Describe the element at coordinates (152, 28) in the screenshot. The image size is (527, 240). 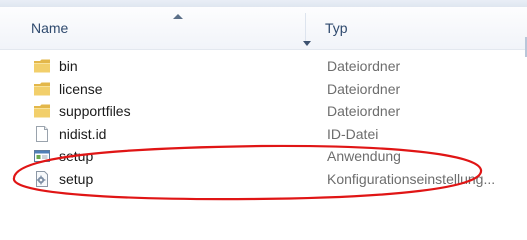
I see `name-column-header: Name` at that location.